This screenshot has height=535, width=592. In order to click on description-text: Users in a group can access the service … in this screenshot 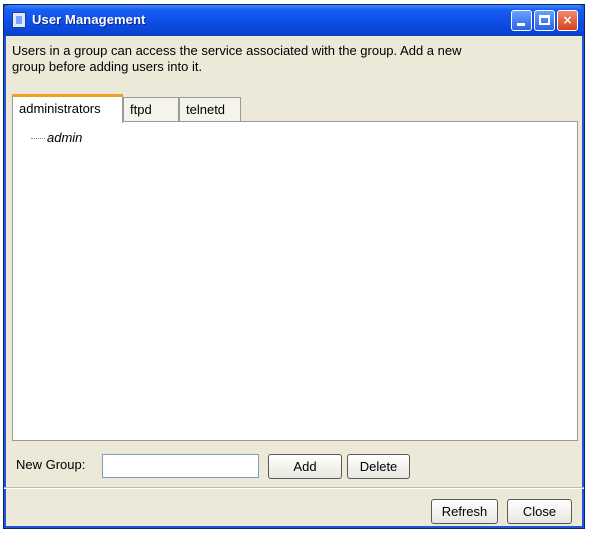, I will do `click(294, 59)`.